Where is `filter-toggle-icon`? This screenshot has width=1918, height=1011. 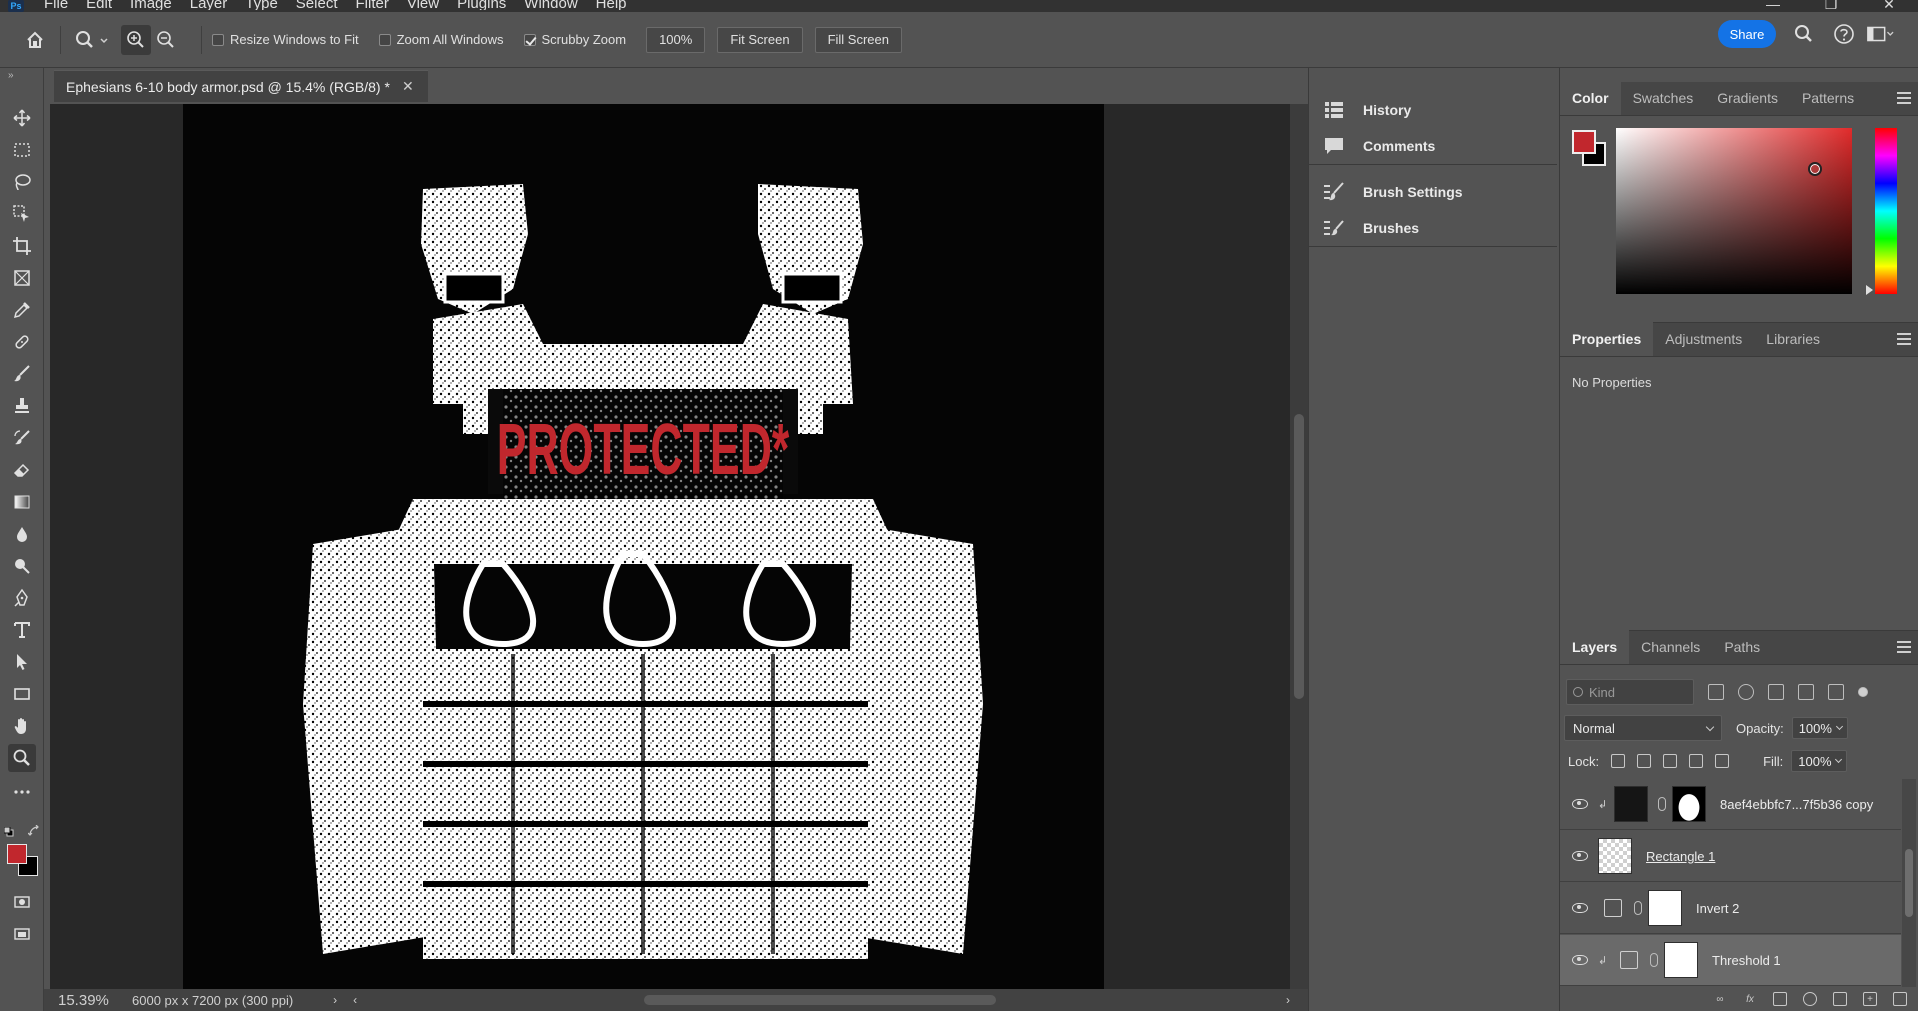 filter-toggle-icon is located at coordinates (1863, 692).